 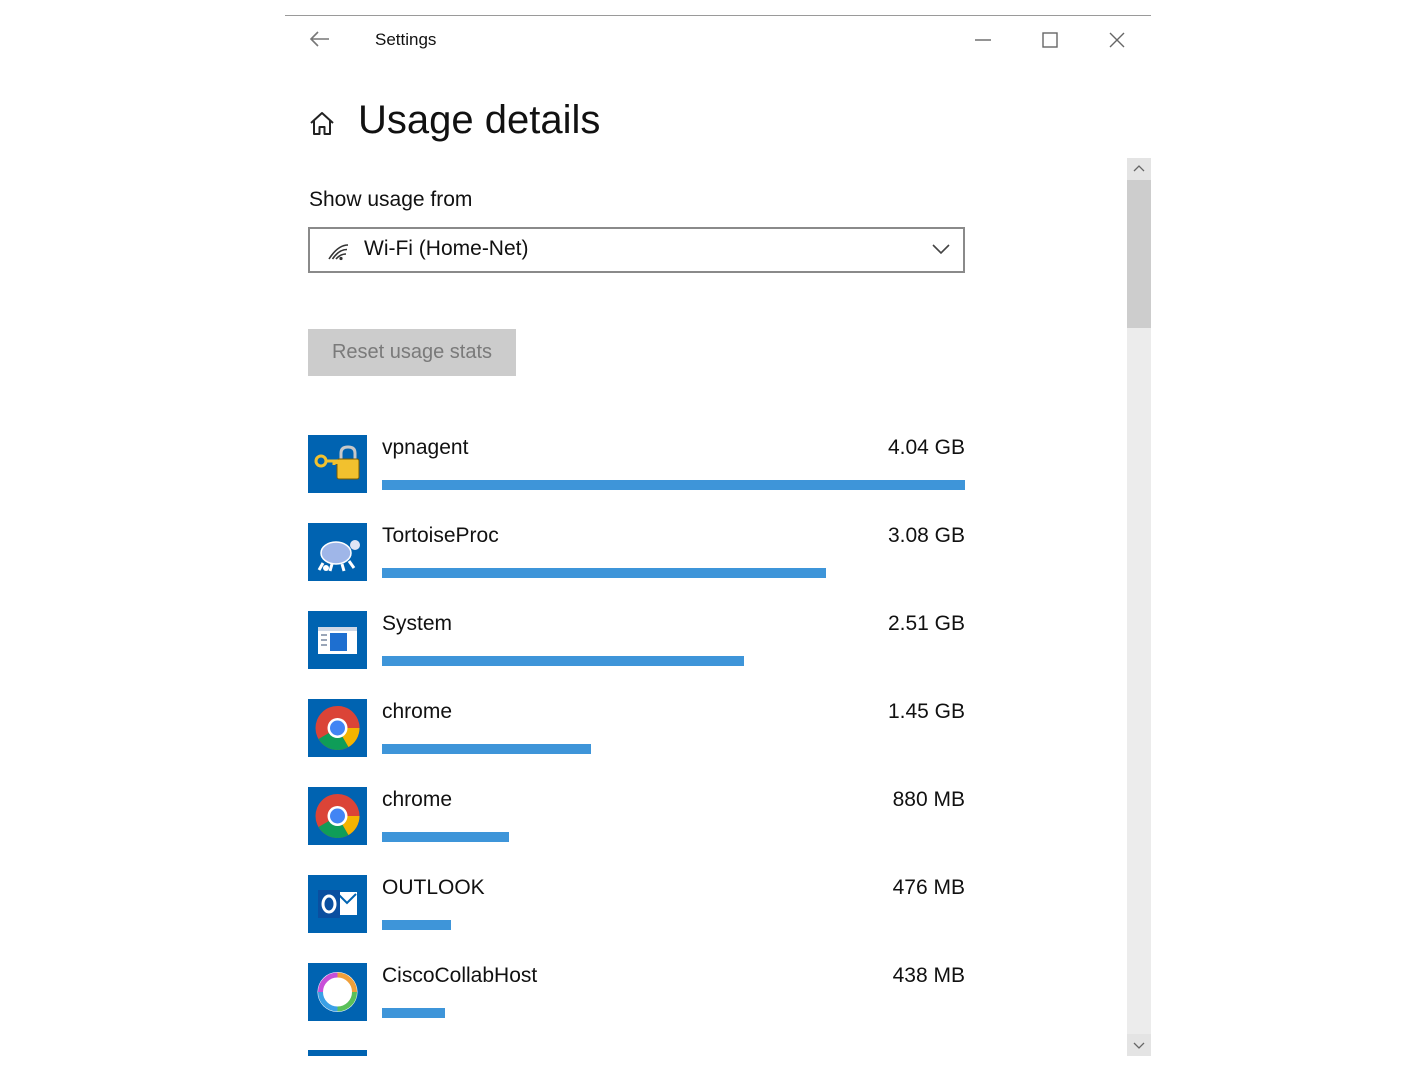 I want to click on app-name: System, so click(x=417, y=623).